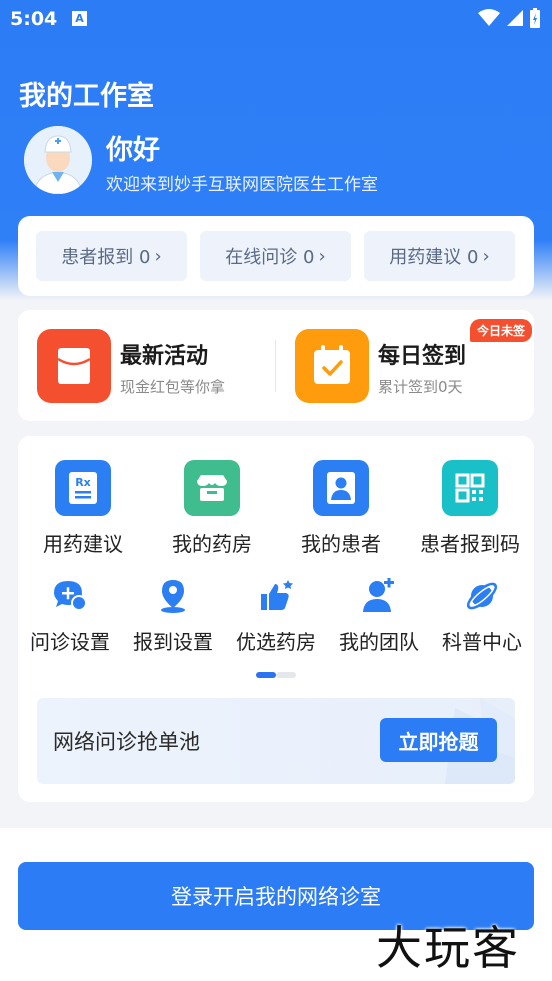 This screenshot has height=981, width=552. I want to click on planet-icon, so click(482, 596).